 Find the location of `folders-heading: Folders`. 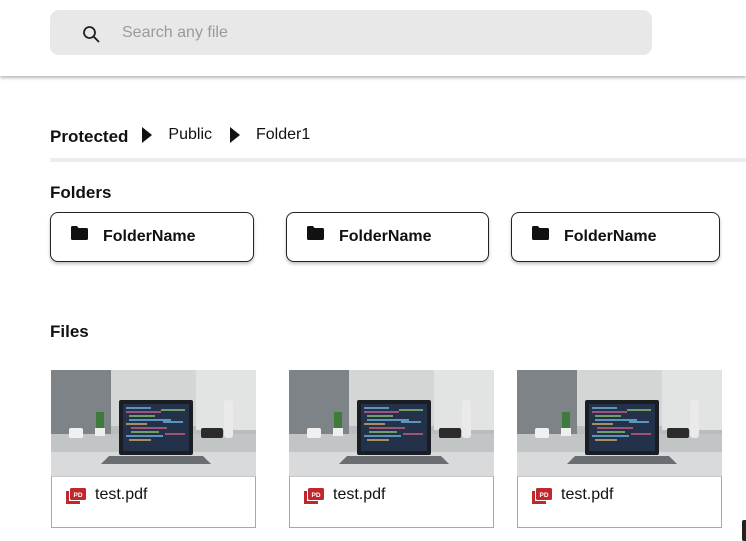

folders-heading: Folders is located at coordinates (81, 192).